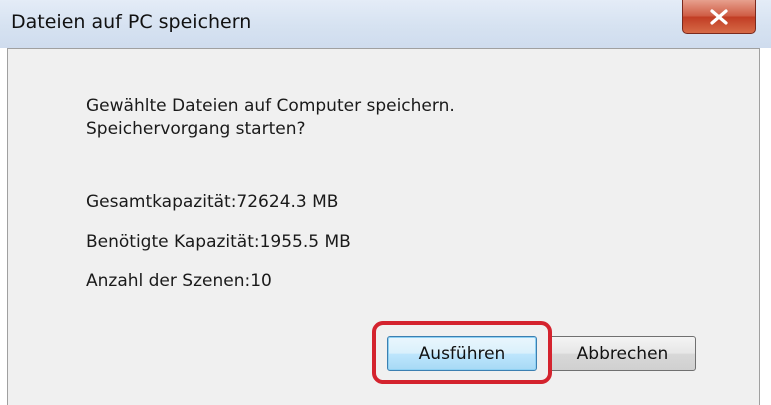 The height and width of the screenshot is (405, 771). I want to click on close-button, so click(719, 17).